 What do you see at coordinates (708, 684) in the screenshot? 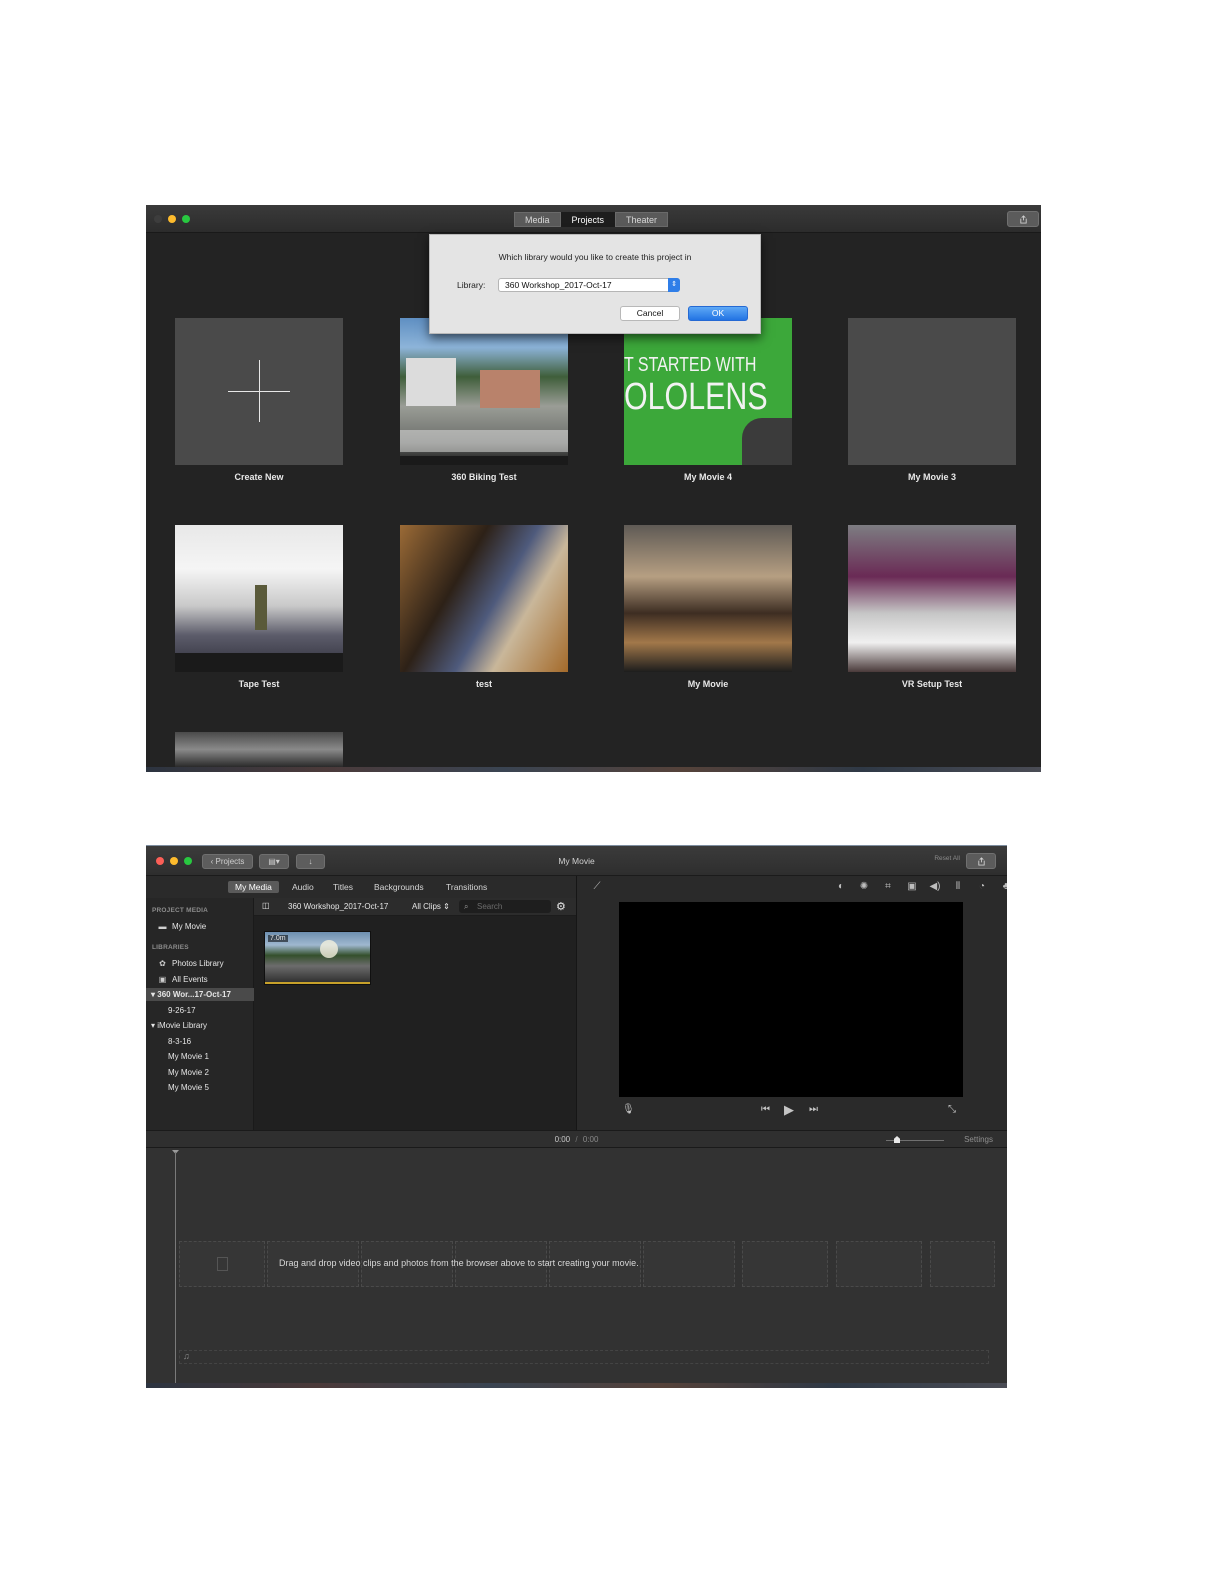
I see `project-label: My Movie` at bounding box center [708, 684].